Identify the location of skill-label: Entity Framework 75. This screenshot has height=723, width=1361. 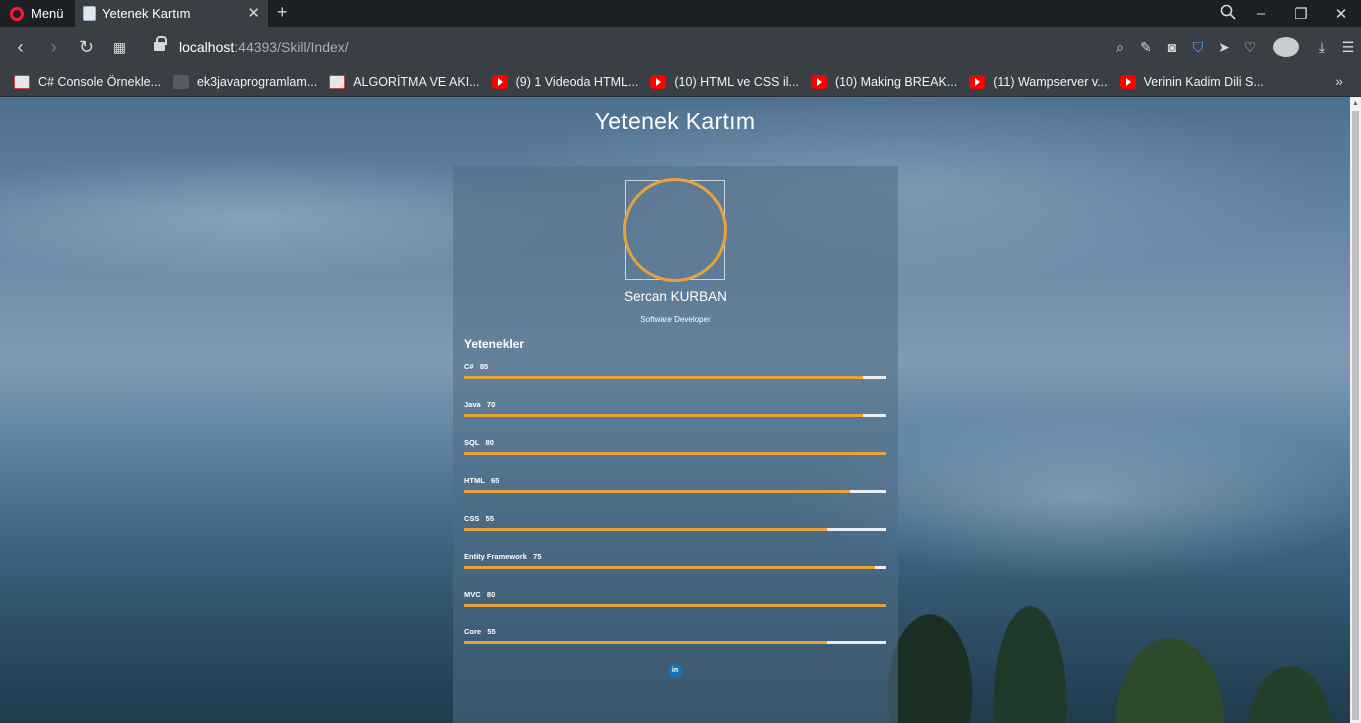
(503, 556).